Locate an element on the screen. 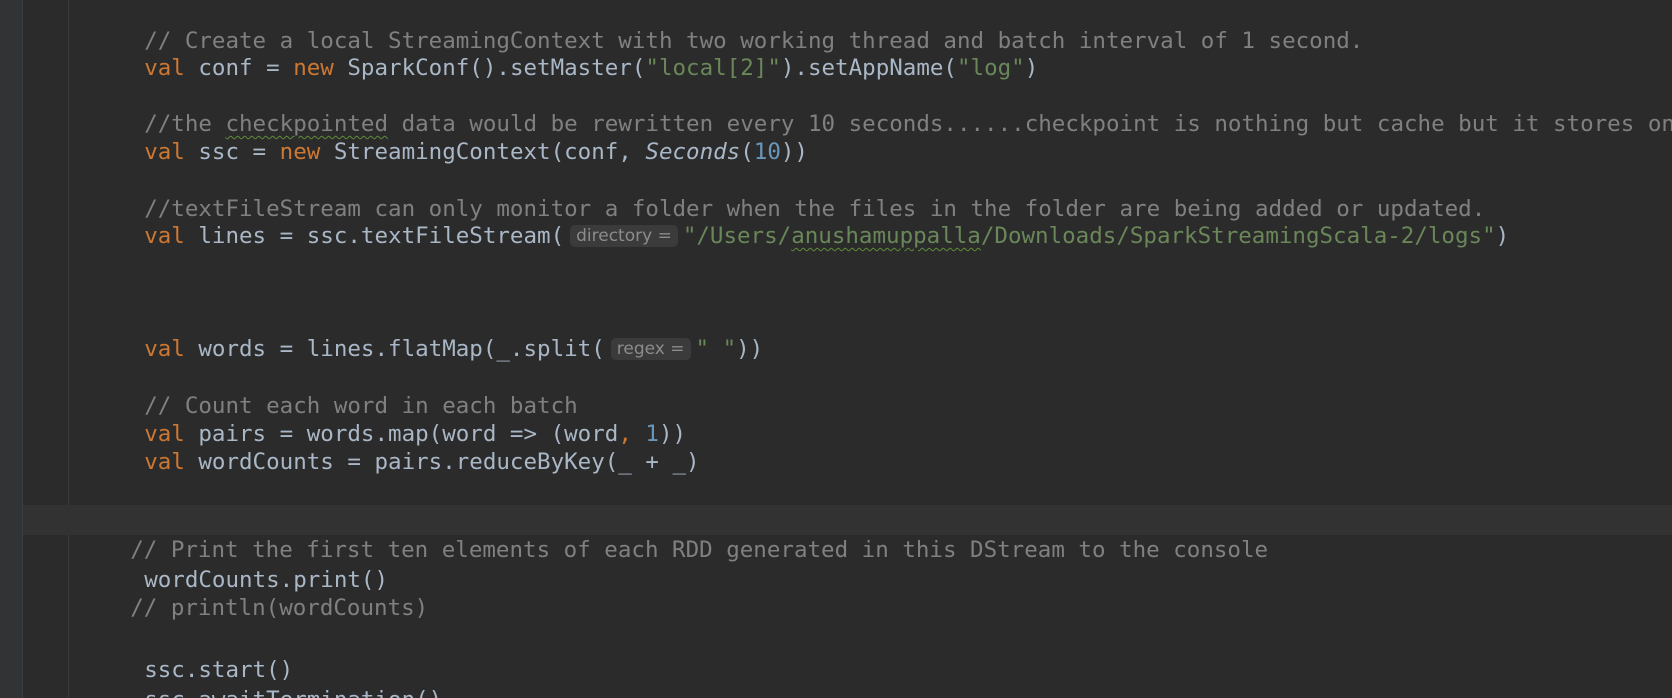 This screenshot has height=698, width=1672. code-line-15: ssc.awaitTermination() is located at coordinates (266, 676).